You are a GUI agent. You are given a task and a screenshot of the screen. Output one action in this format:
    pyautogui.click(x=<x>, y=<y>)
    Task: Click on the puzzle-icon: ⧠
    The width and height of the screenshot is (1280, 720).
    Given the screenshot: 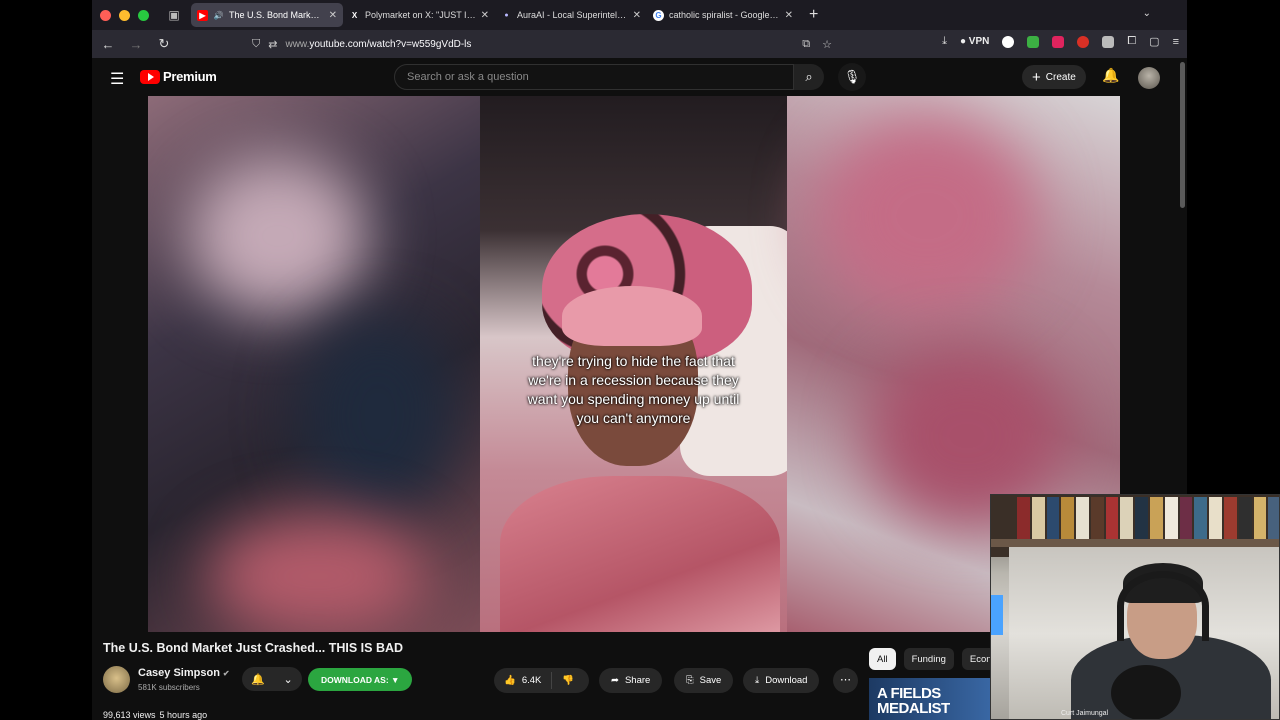 What is the action you would take?
    pyautogui.click(x=1131, y=41)
    